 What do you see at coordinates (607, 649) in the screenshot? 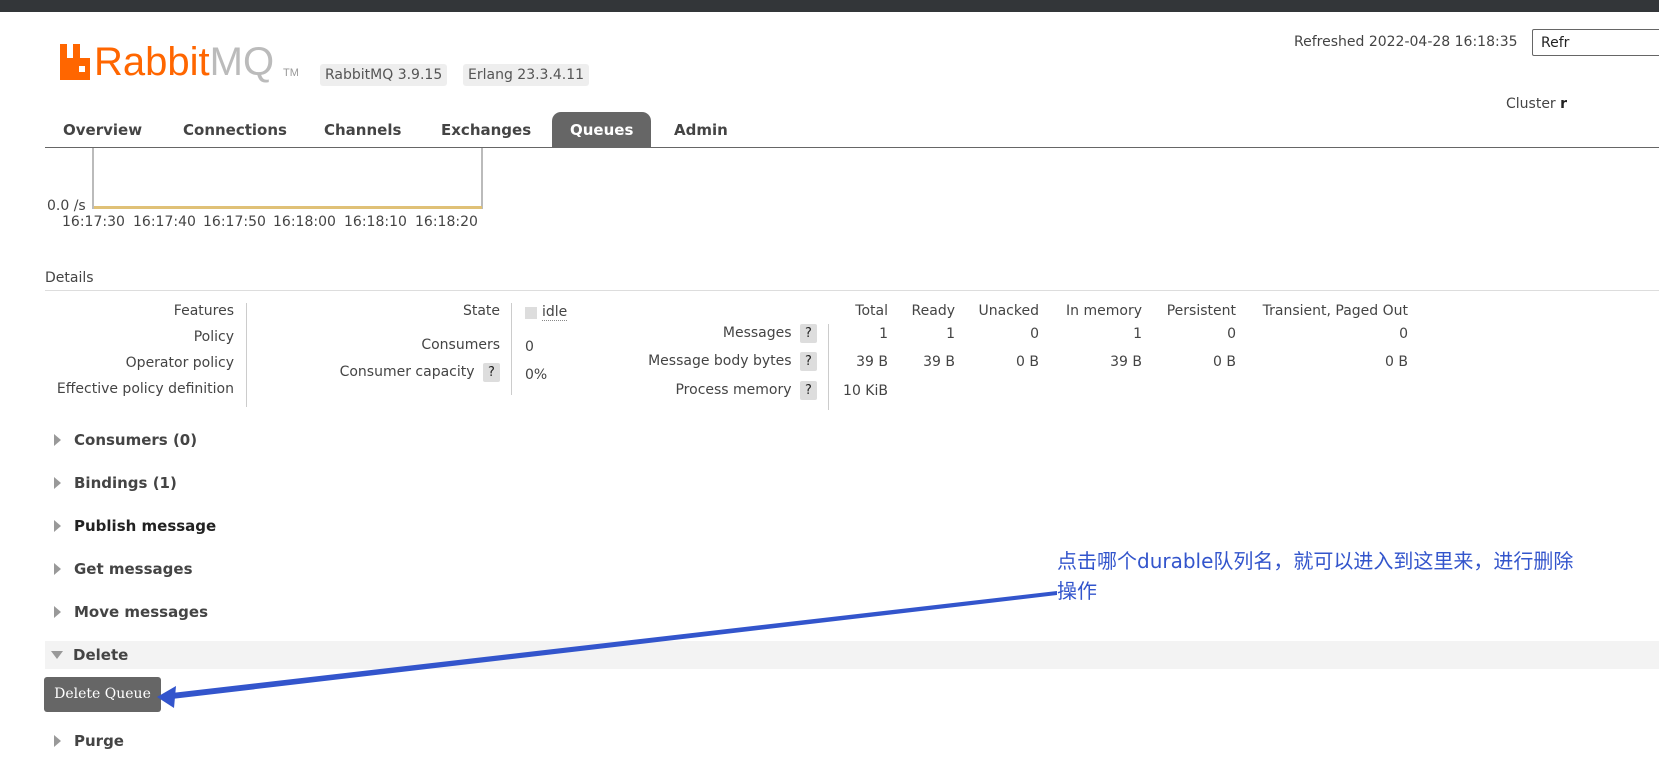
I see `annotation-arrow-icon` at bounding box center [607, 649].